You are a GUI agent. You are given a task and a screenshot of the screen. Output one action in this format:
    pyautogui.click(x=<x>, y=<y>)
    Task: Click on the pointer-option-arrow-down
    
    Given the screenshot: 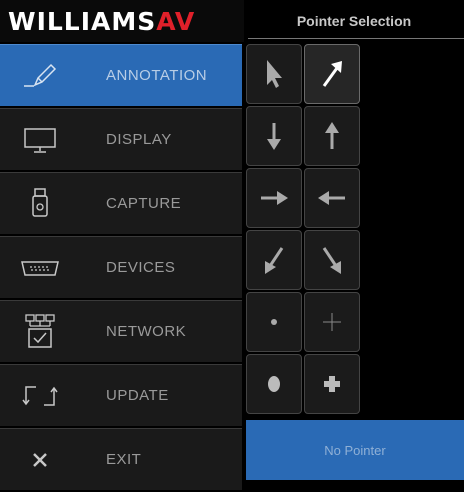 What is the action you would take?
    pyautogui.click(x=274, y=136)
    